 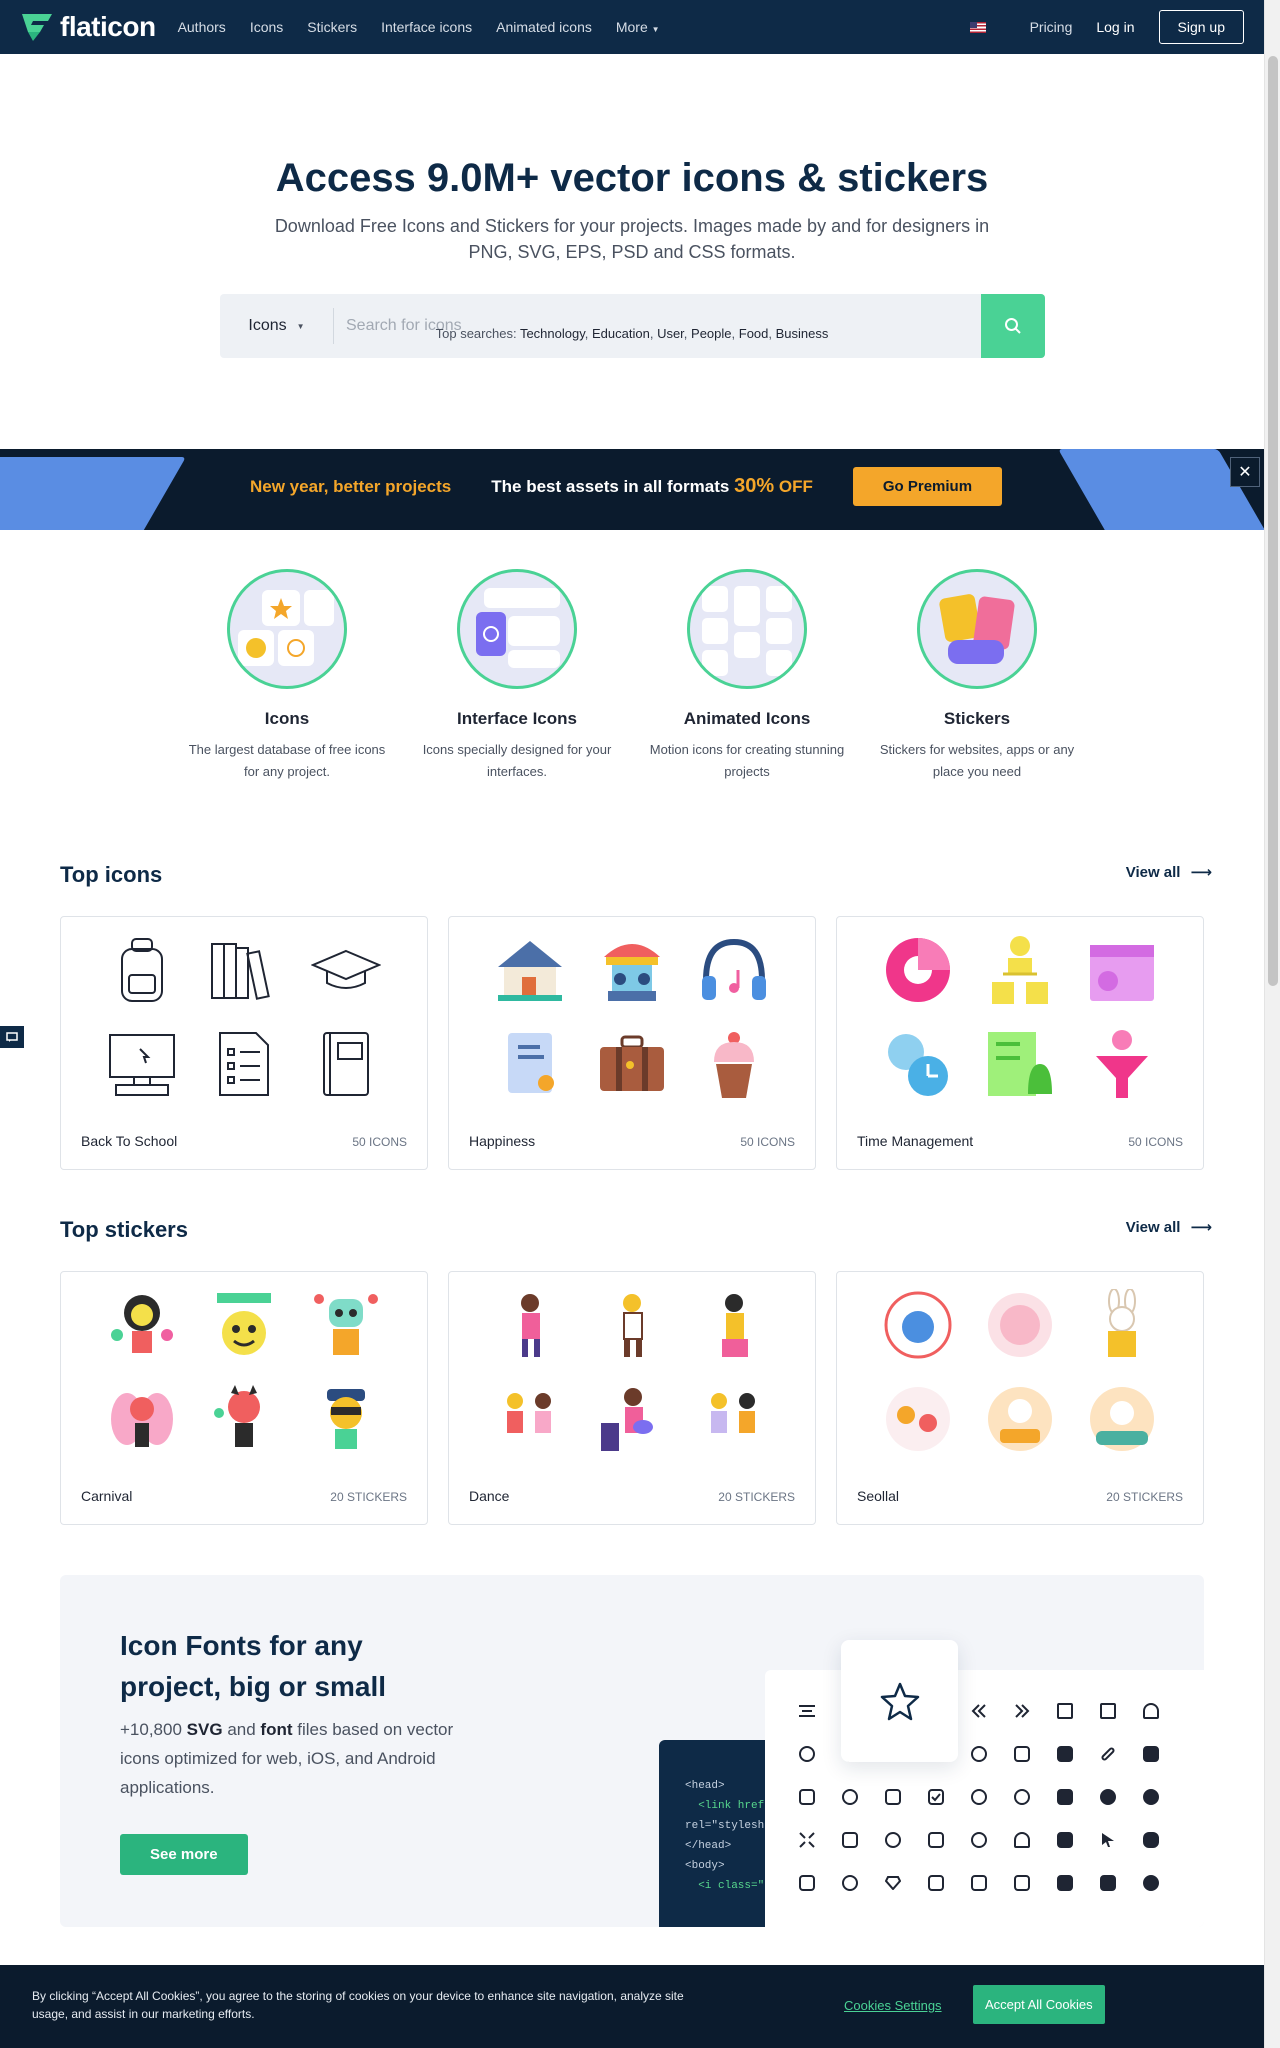 I want to click on dancing-couple-sticker, so click(x=734, y=1419).